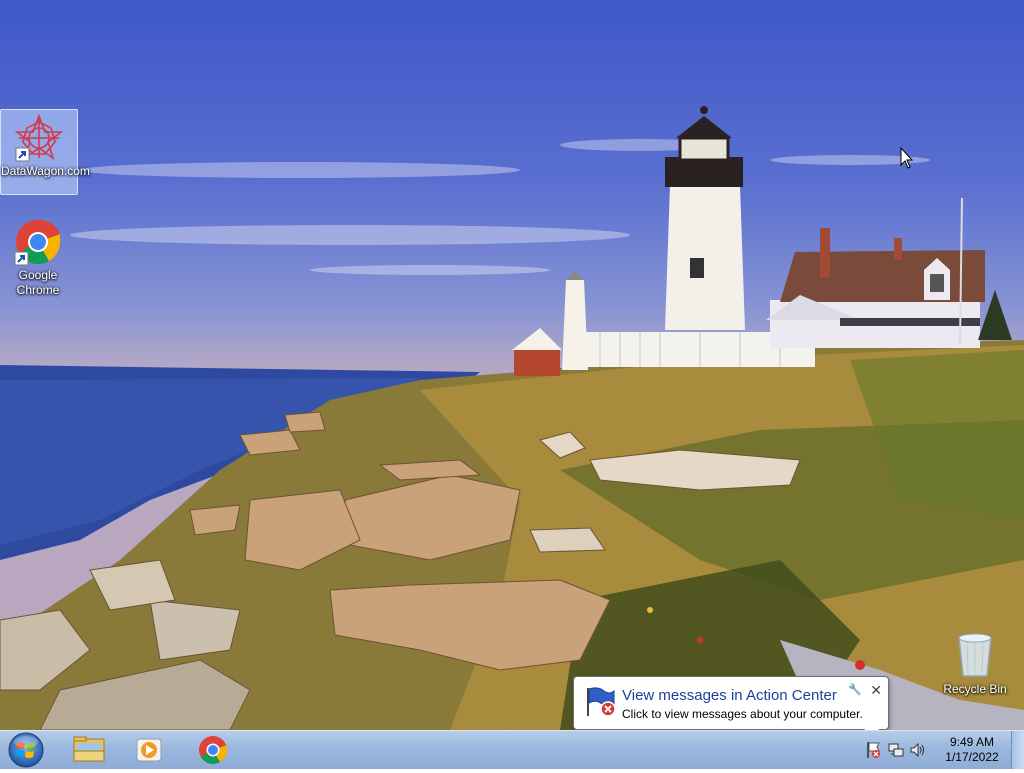 The width and height of the screenshot is (1024, 773). I want to click on datawagon-logo-icon, so click(39, 137).